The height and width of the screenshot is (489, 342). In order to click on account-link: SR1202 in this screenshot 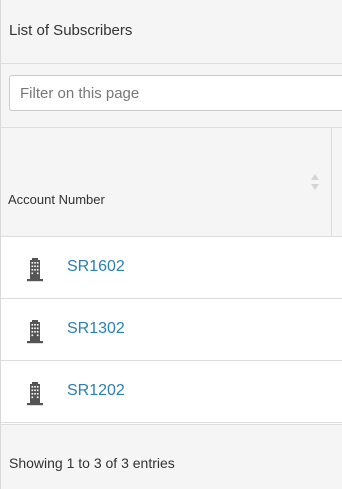, I will do `click(96, 391)`.